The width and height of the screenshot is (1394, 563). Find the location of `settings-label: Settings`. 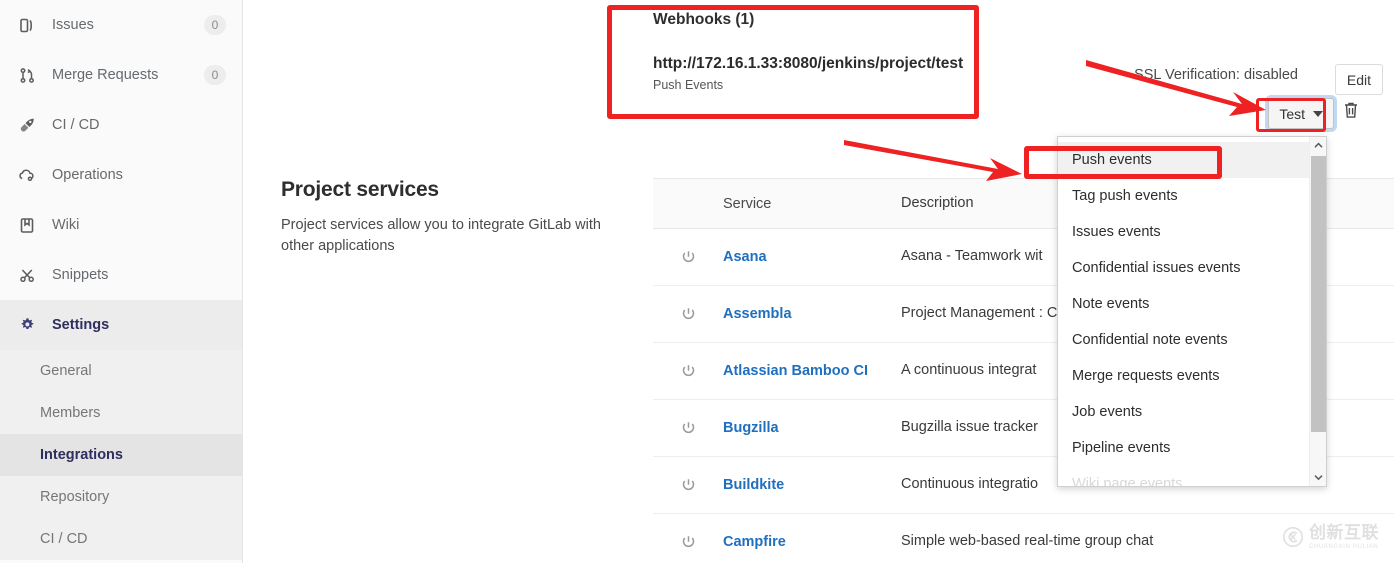

settings-label: Settings is located at coordinates (81, 325).